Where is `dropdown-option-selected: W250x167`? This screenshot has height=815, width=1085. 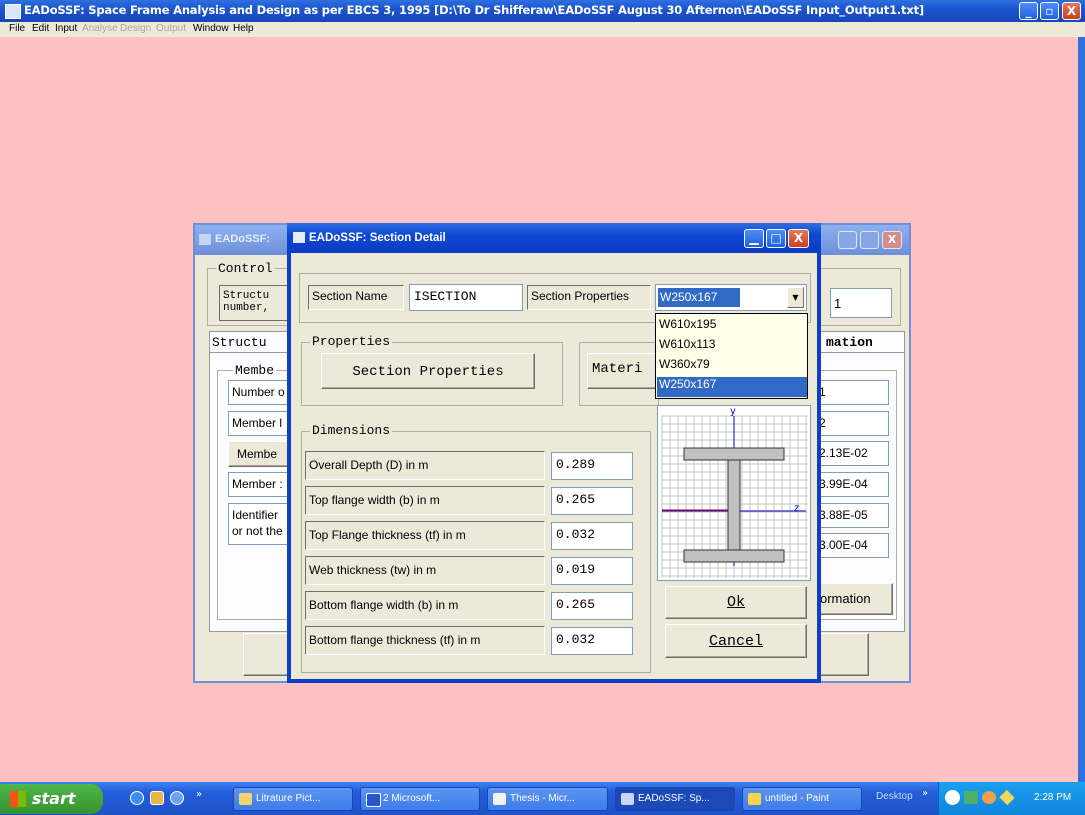 dropdown-option-selected: W250x167 is located at coordinates (732, 387).